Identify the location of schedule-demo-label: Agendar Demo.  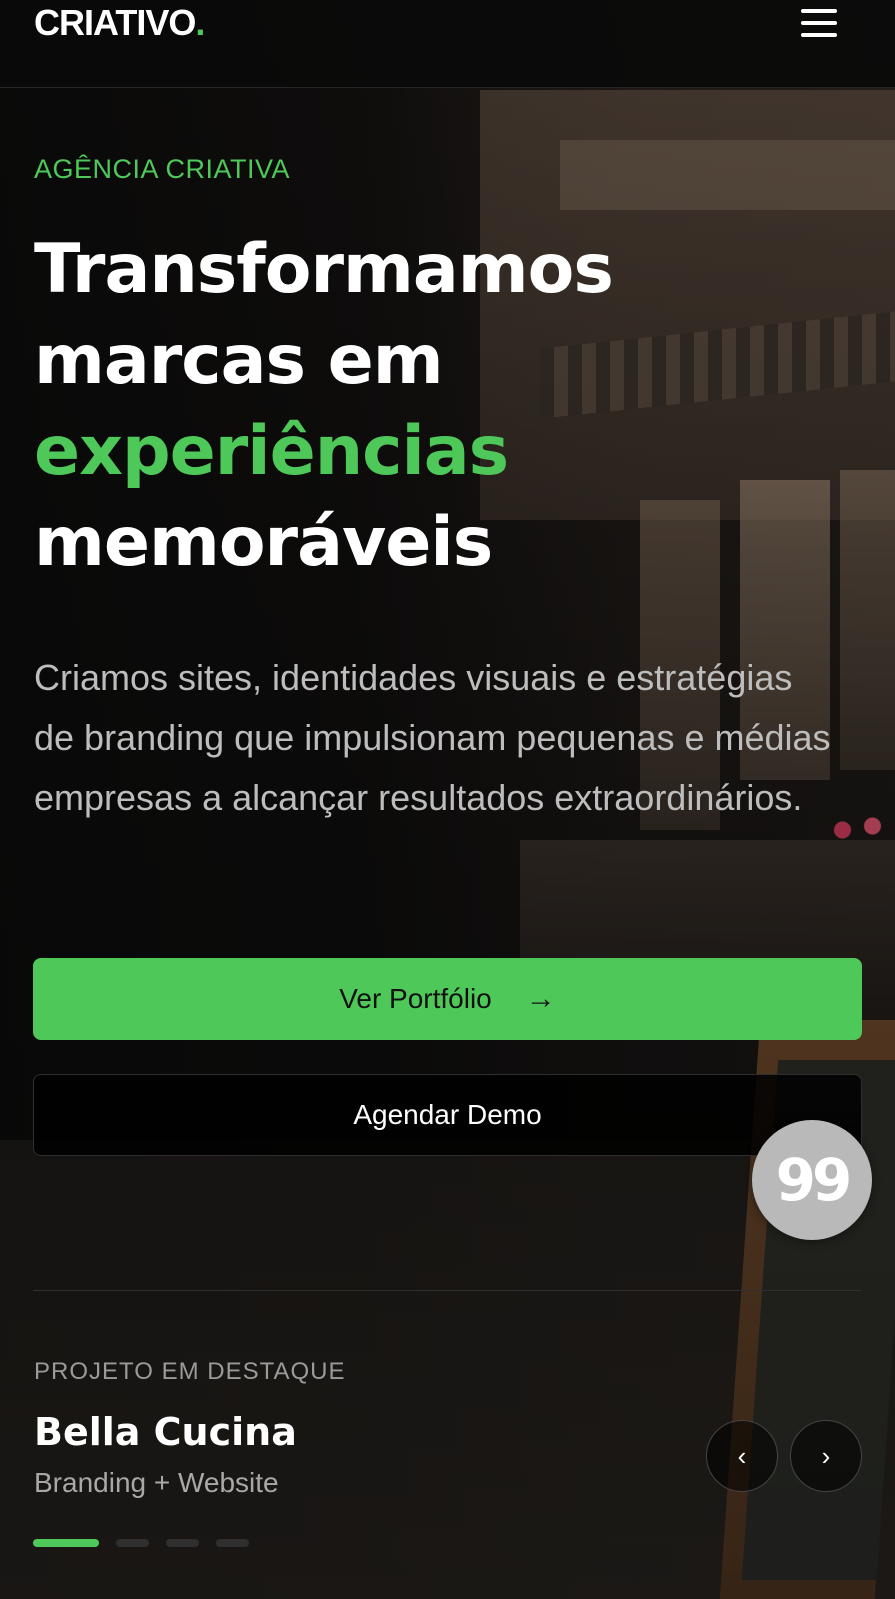
(447, 1114).